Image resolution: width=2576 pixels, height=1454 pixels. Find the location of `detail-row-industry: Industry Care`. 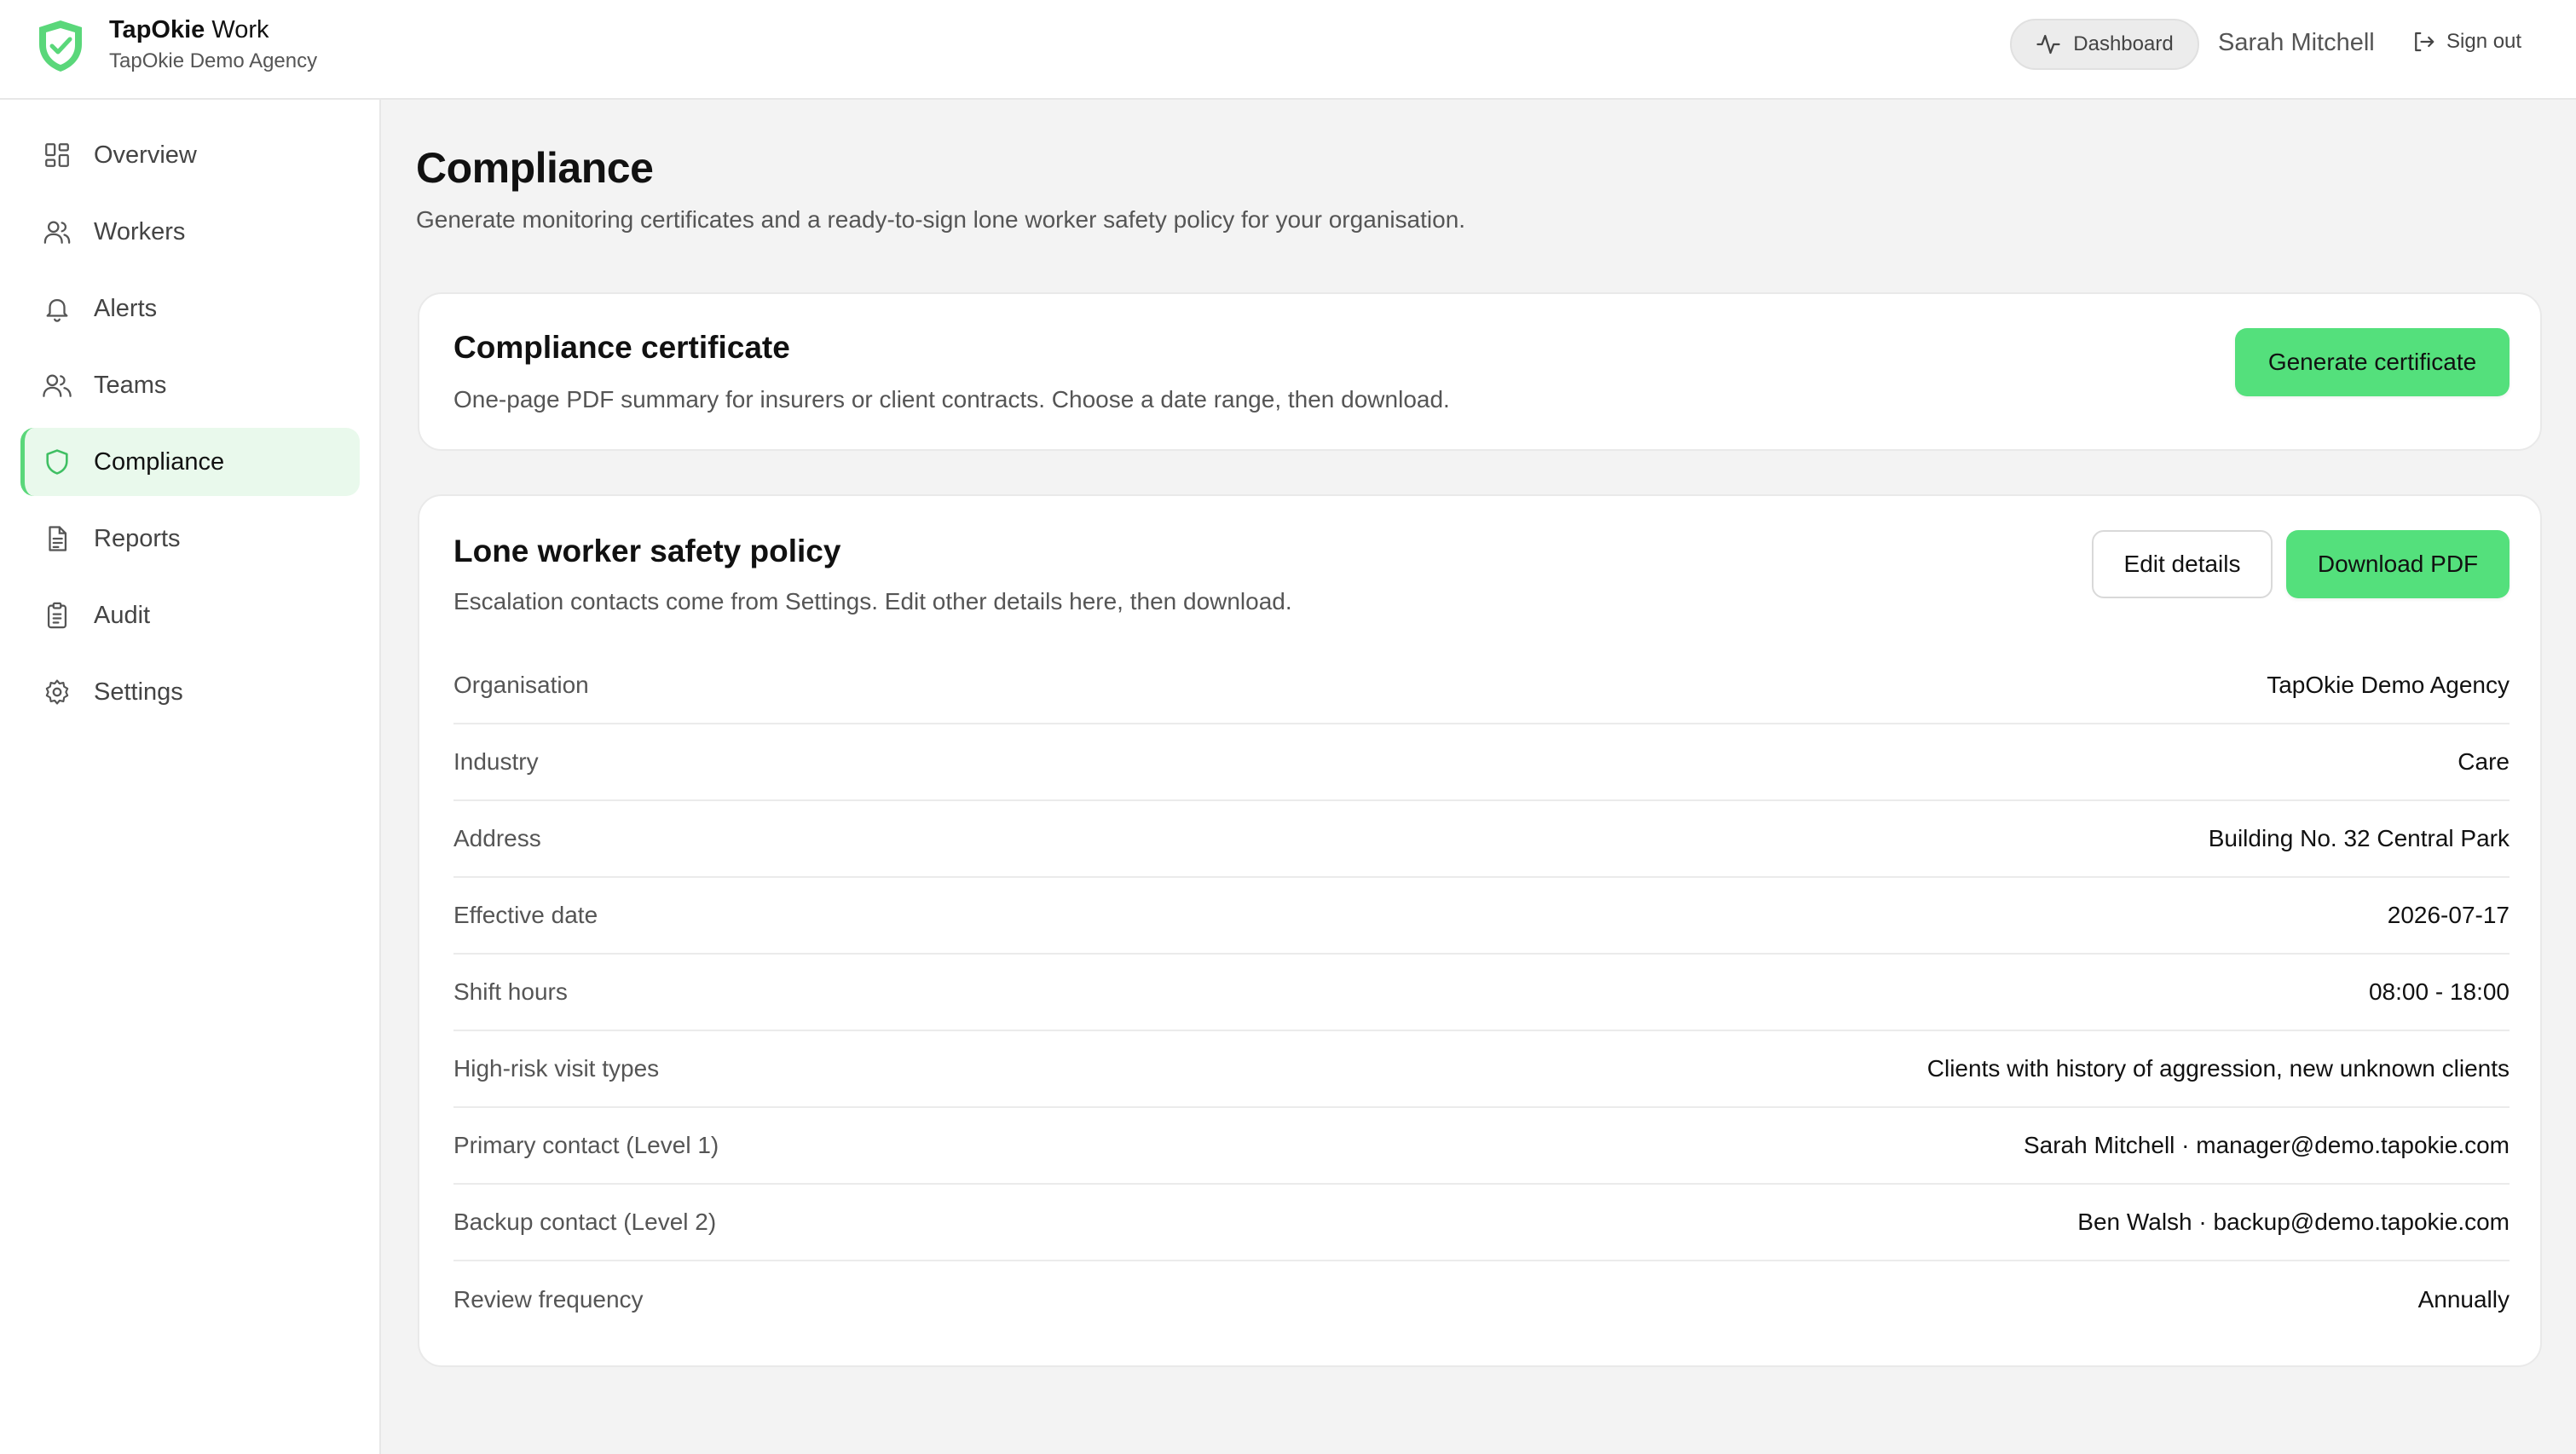

detail-row-industry: Industry Care is located at coordinates (1481, 762).